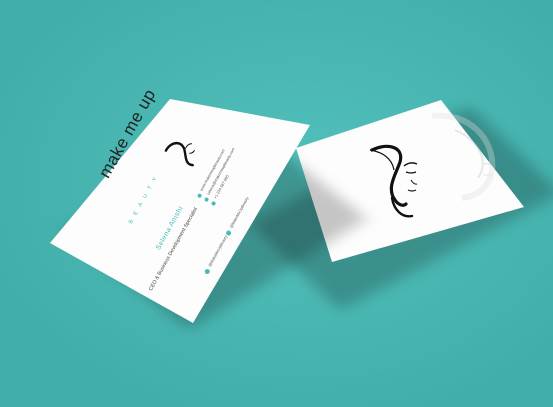 The image size is (553, 407). I want to click on globe-icon, so click(199, 195).